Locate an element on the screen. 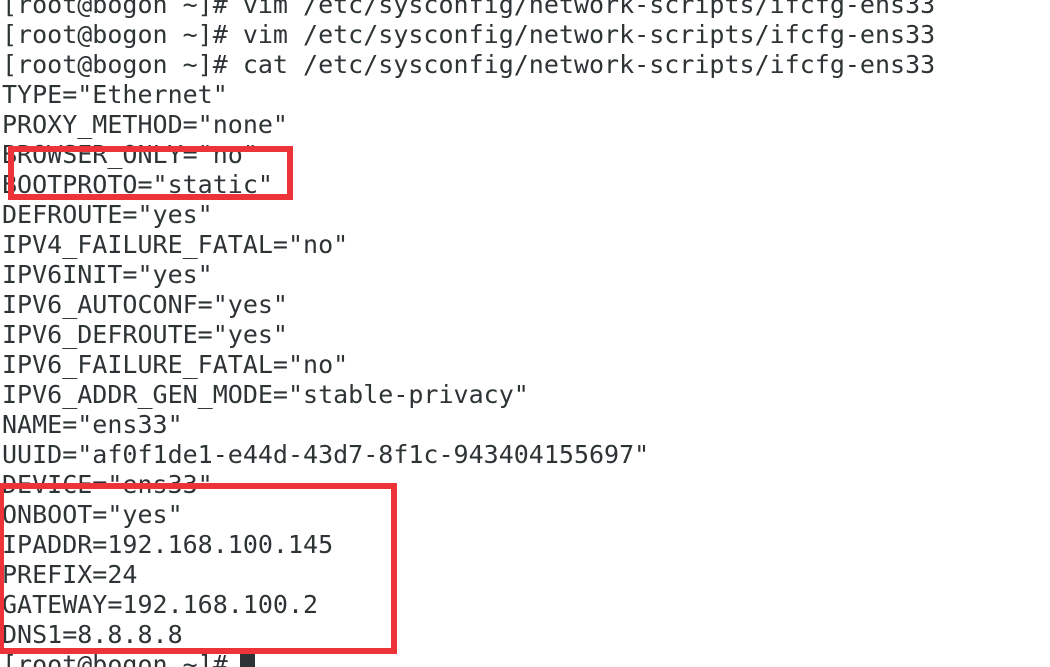  terminal-line: IPV6_DEFROUTE="yes" is located at coordinates (145, 334).